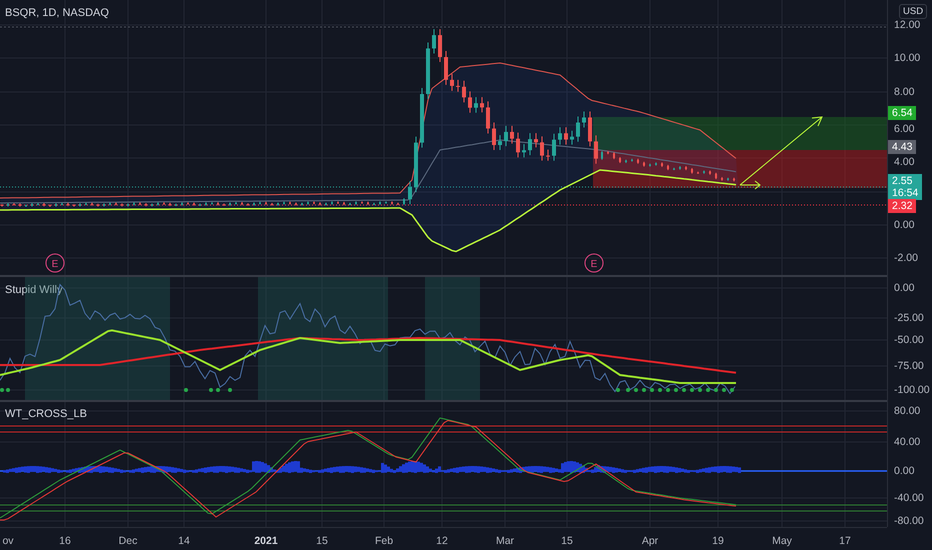 This screenshot has width=932, height=550. Describe the element at coordinates (902, 147) in the screenshot. I see `price-tag: 4.43` at that location.